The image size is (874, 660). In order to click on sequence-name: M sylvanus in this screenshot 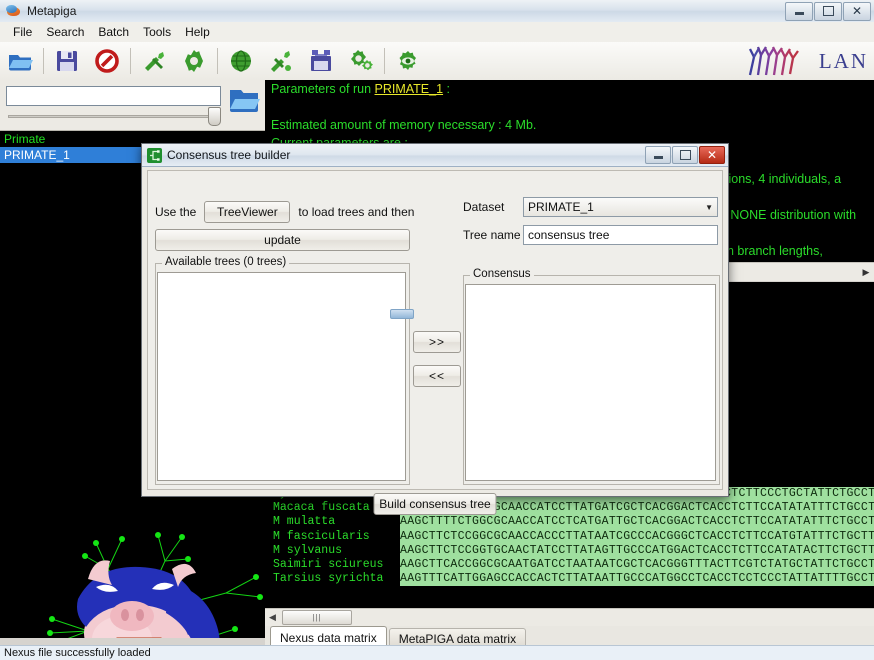, I will do `click(308, 550)`.